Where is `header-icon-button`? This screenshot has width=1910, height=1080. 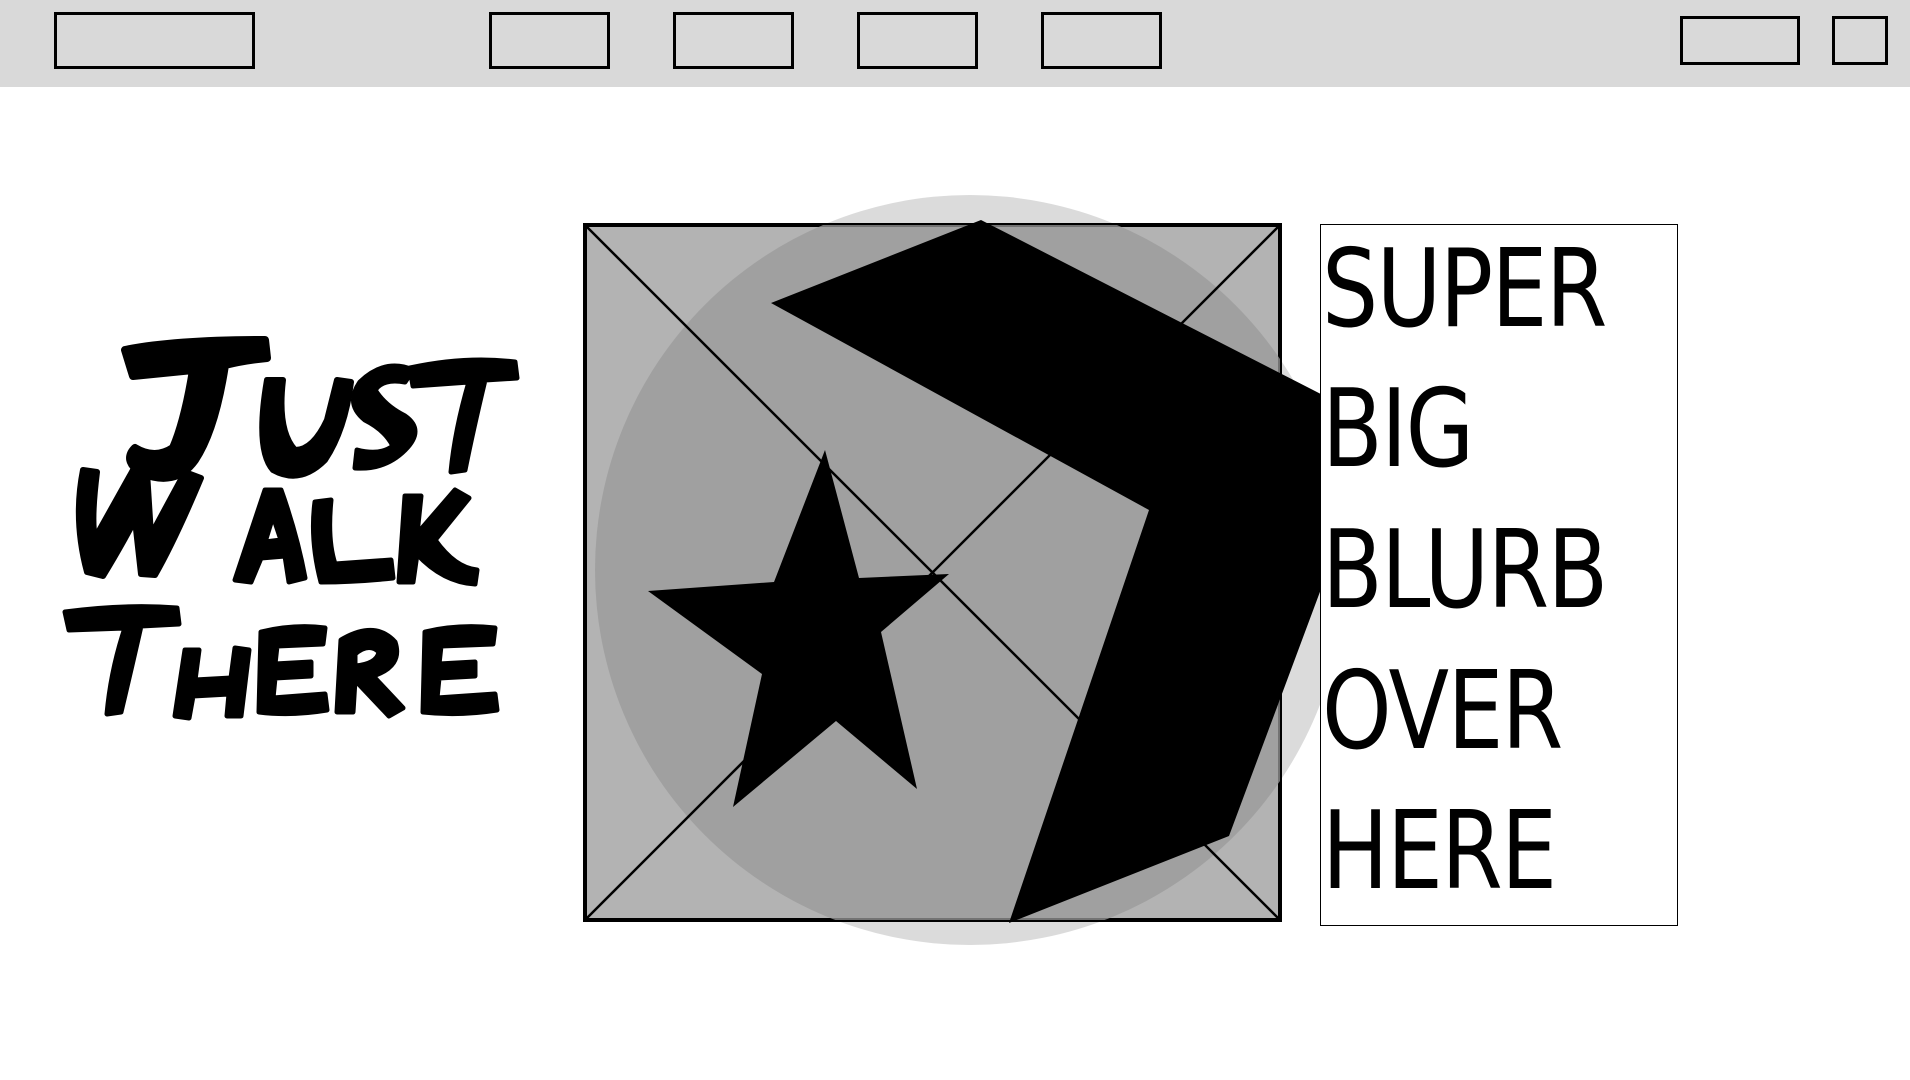 header-icon-button is located at coordinates (1860, 40).